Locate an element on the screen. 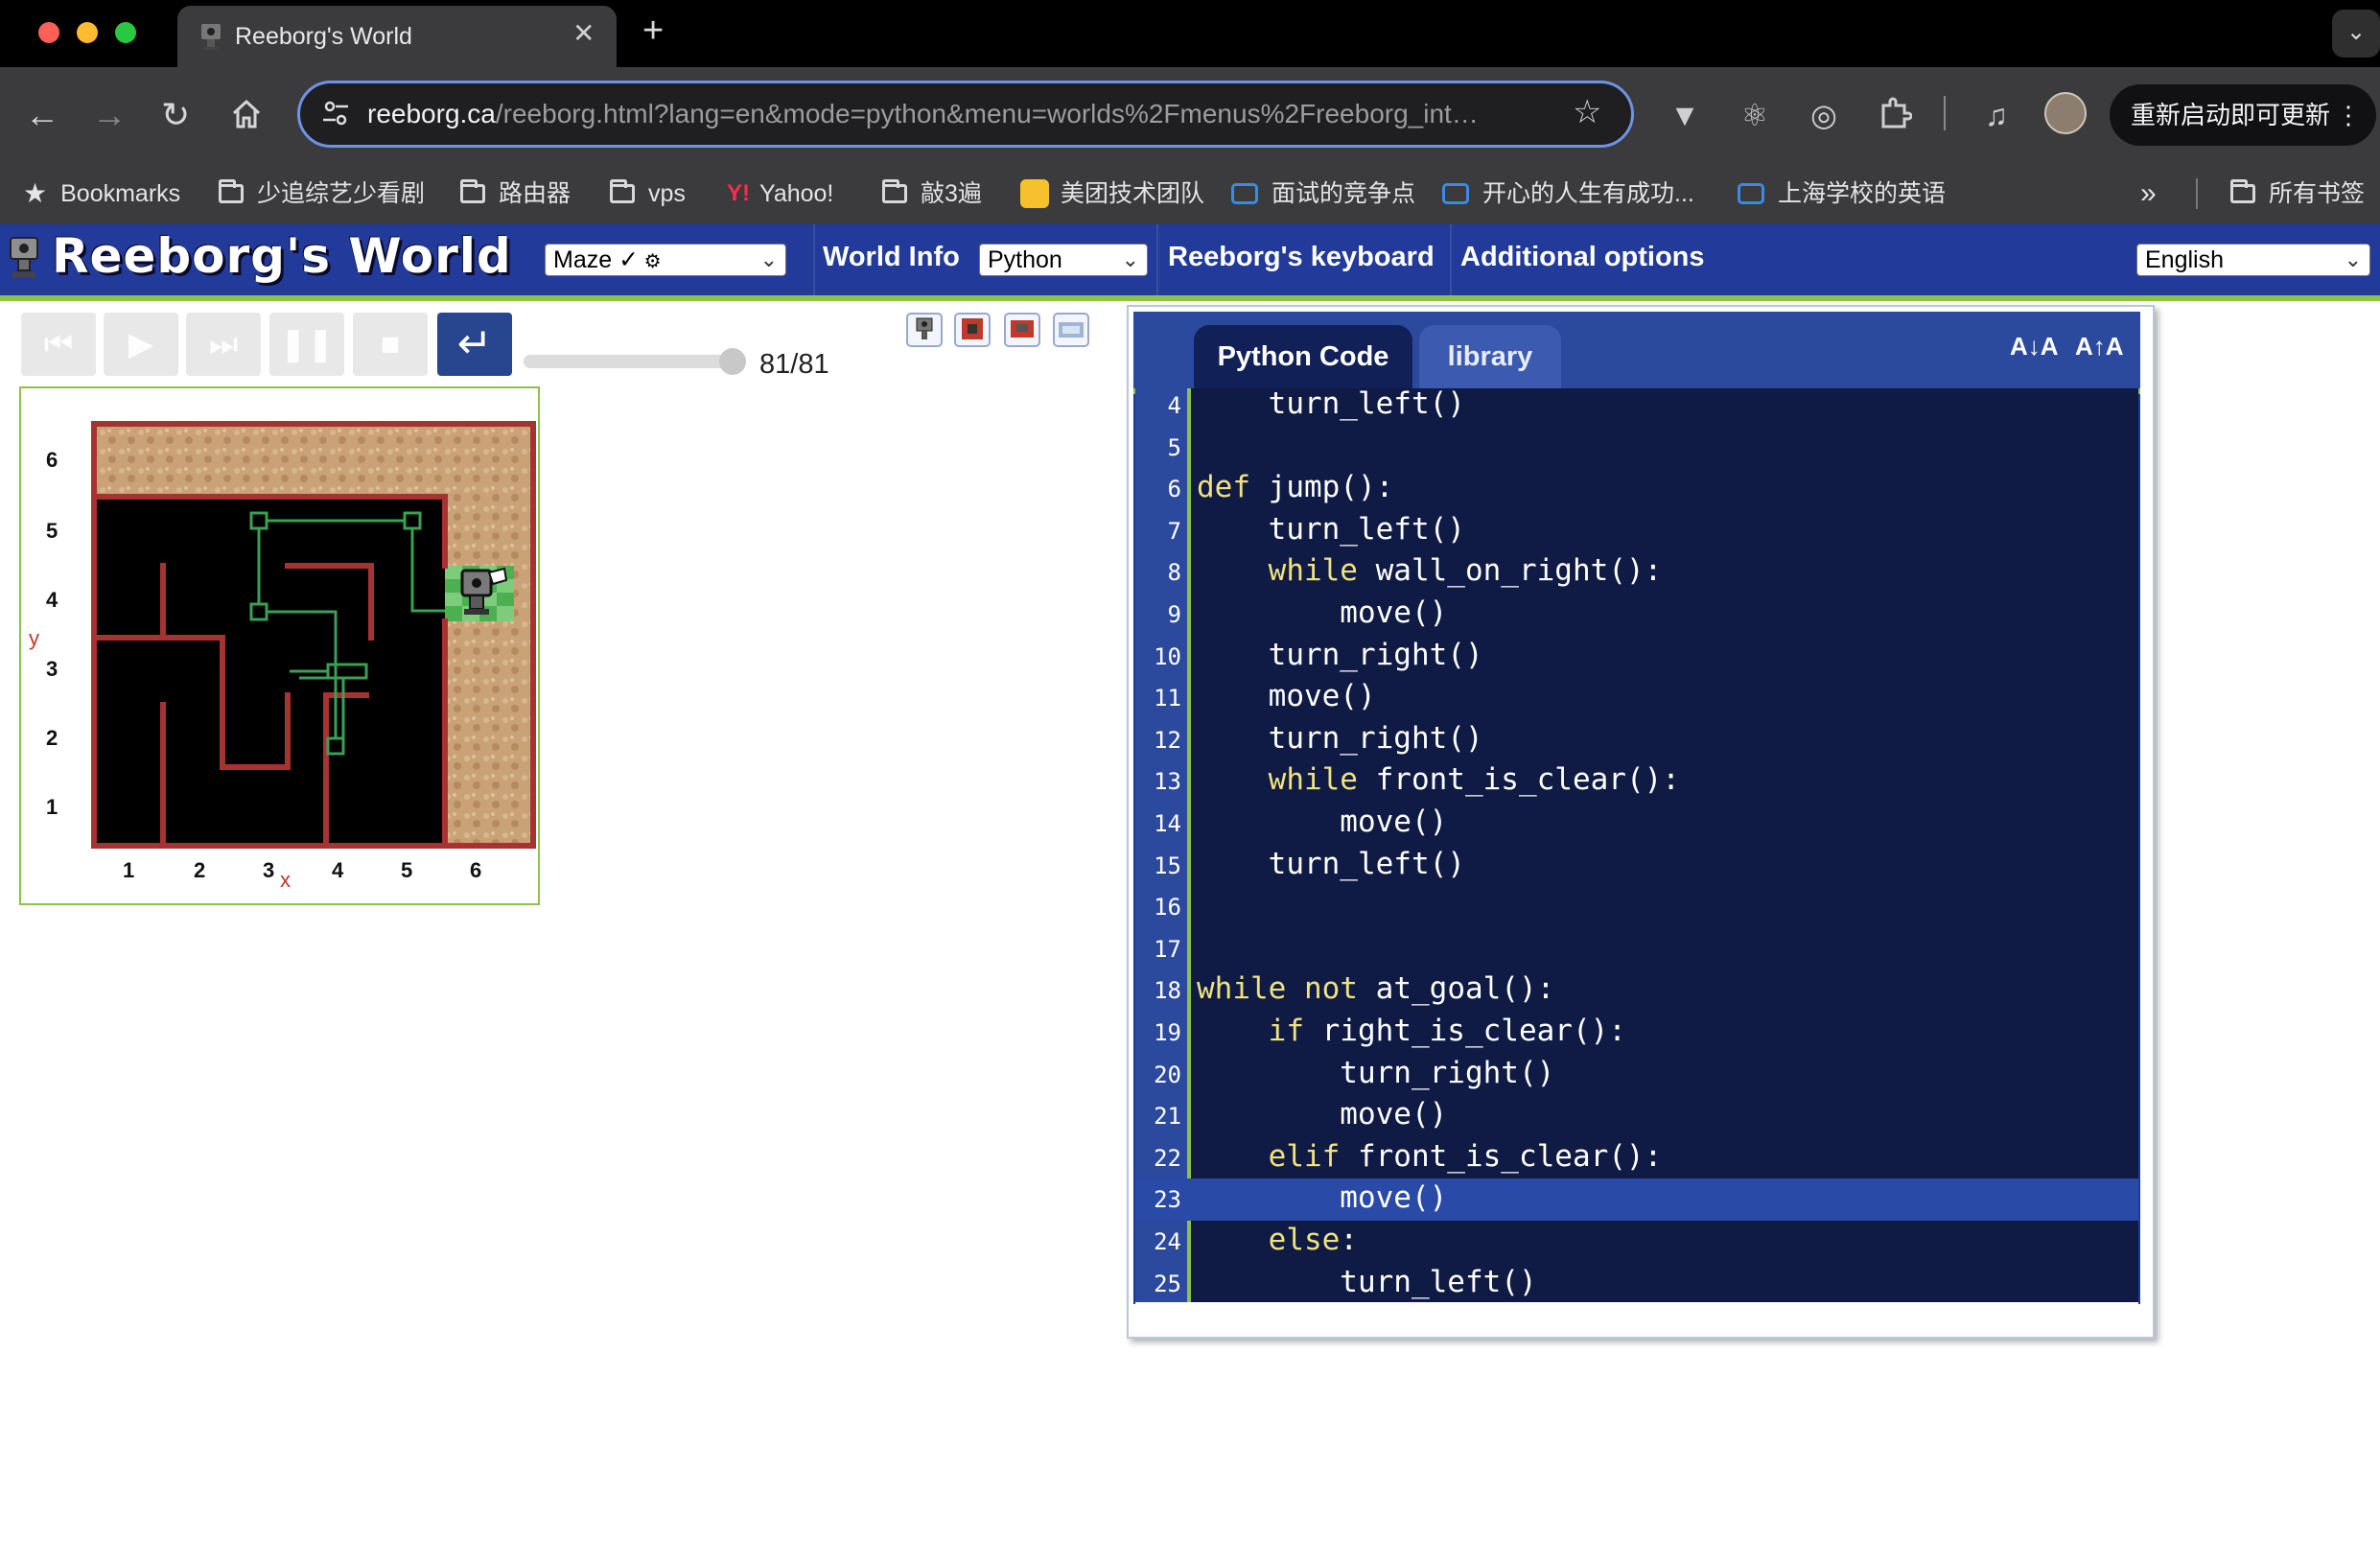  minimize-window-button is located at coordinates (87, 32).